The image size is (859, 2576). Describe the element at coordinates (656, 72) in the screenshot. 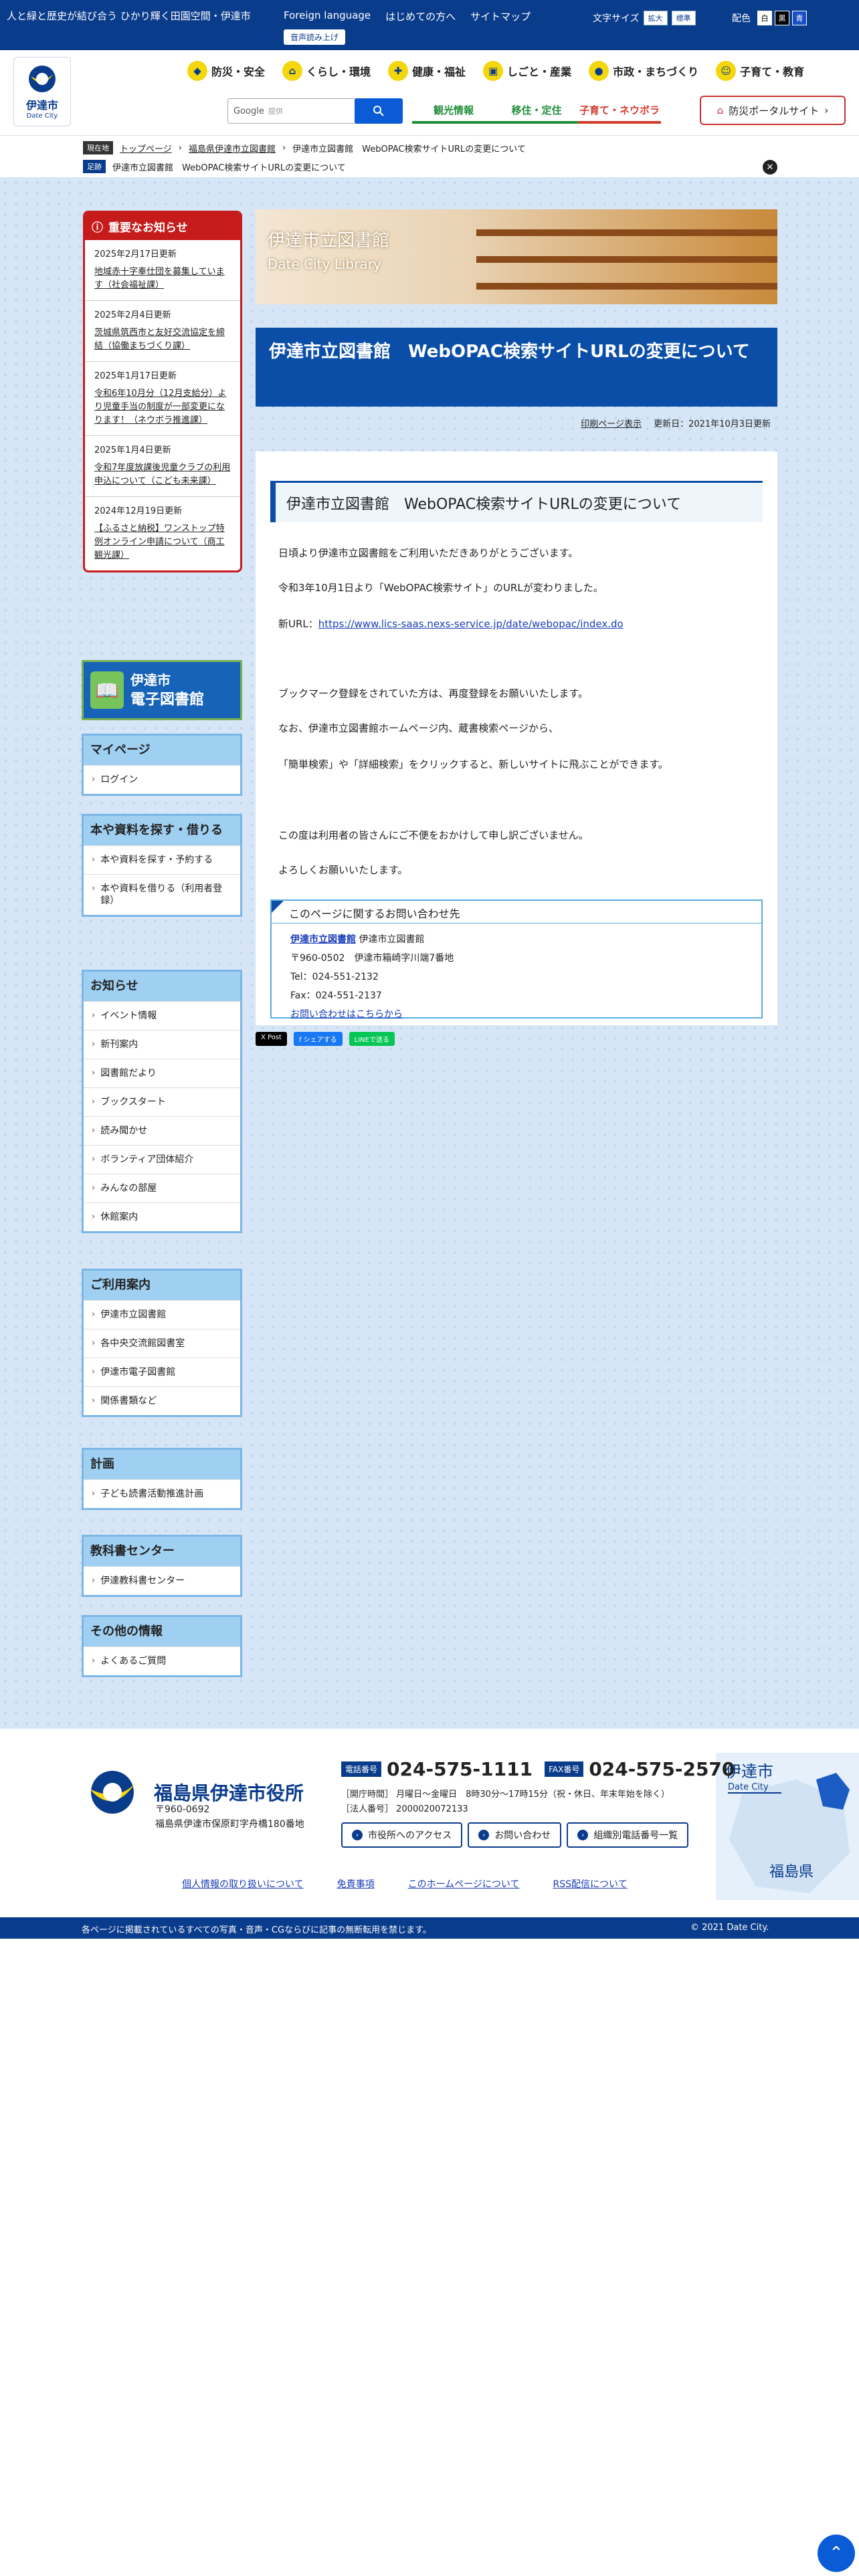

I see `nav-label: 市政・まちづくり` at that location.